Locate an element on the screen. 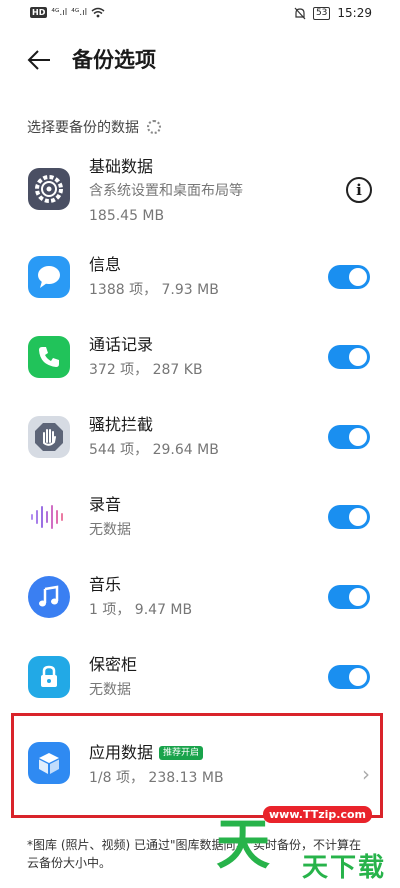 Image resolution: width=400 pixels, height=888 pixels. item-sub: 1388 项， 7.93 MB is located at coordinates (154, 290).